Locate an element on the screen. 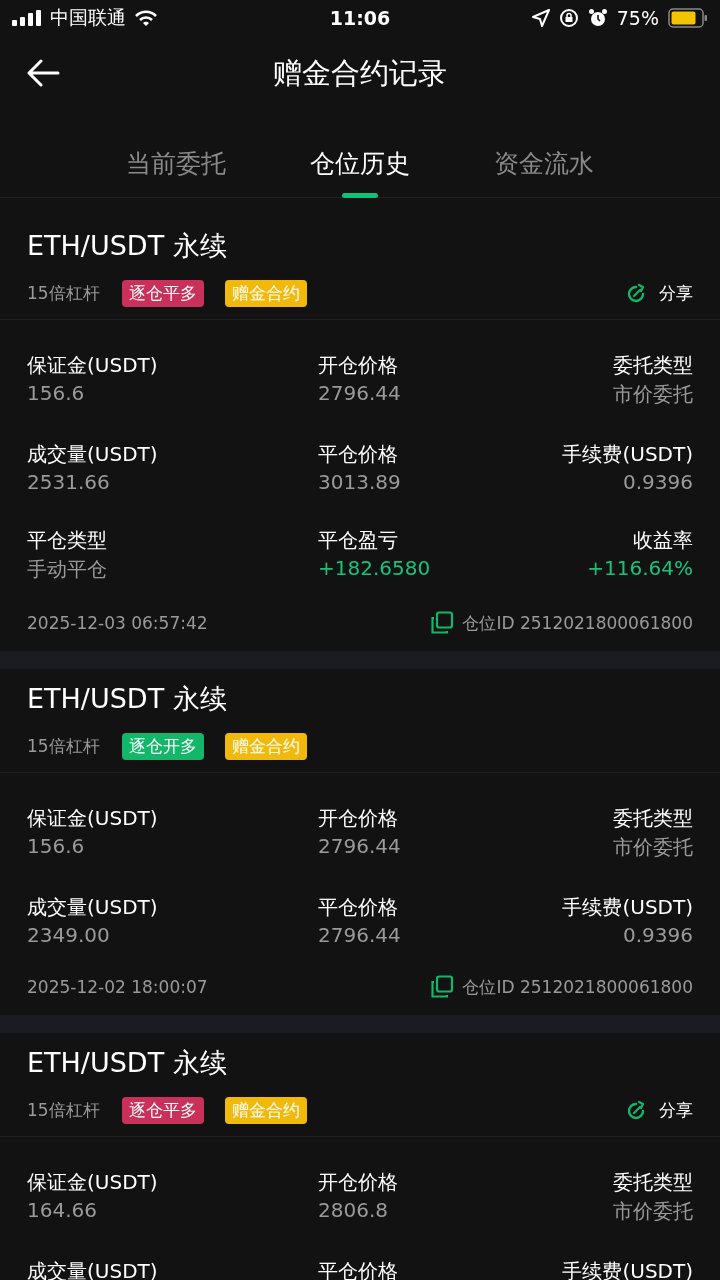  battery-percent: 75% is located at coordinates (637, 18).